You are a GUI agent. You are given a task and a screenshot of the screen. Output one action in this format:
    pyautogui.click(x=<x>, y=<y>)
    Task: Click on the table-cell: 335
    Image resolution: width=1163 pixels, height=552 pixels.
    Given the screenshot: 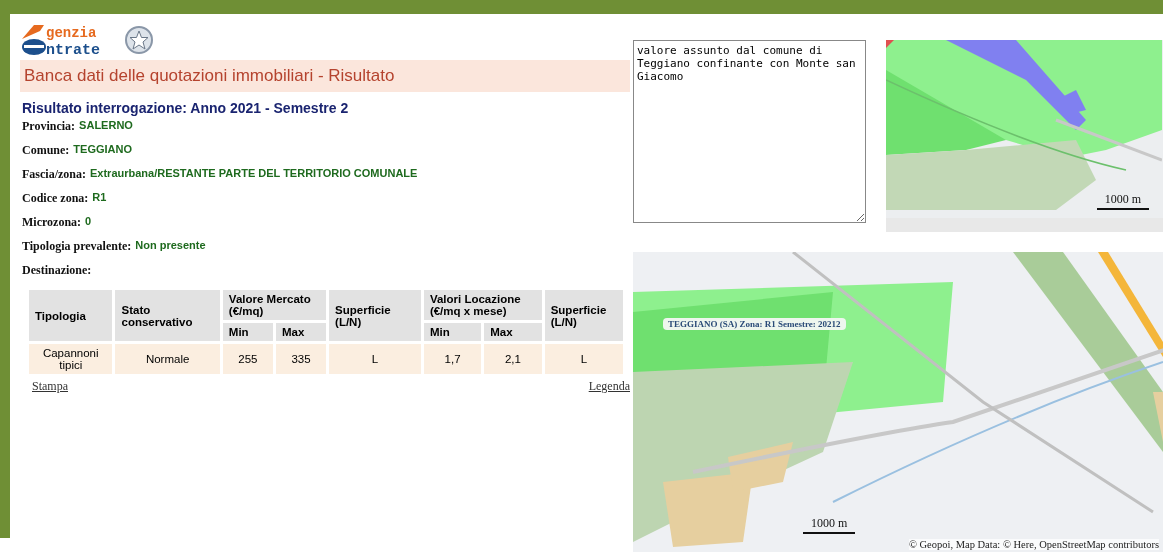 What is the action you would take?
    pyautogui.click(x=301, y=359)
    